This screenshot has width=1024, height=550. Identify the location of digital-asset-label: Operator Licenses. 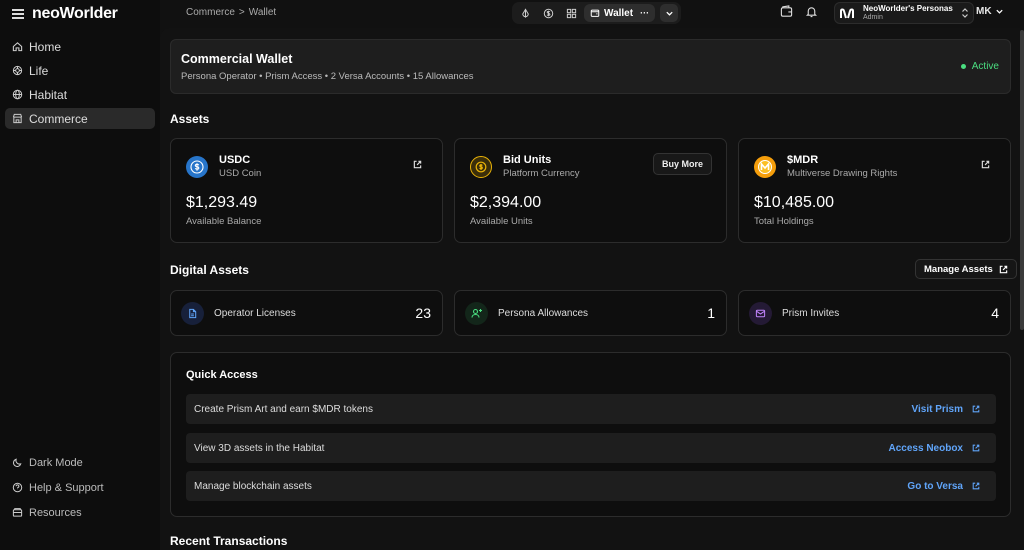
(255, 313).